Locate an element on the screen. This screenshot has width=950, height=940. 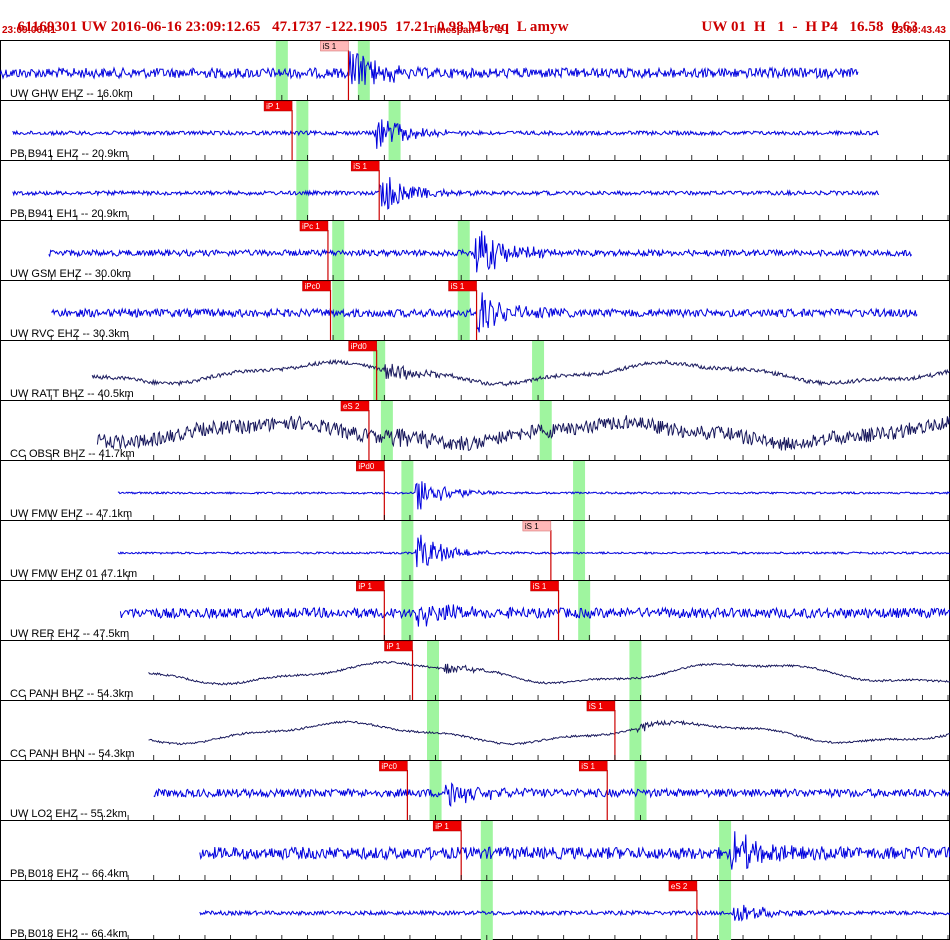
station-label: UW LO2 EHZ -- 55.2km is located at coordinates (68, 814).